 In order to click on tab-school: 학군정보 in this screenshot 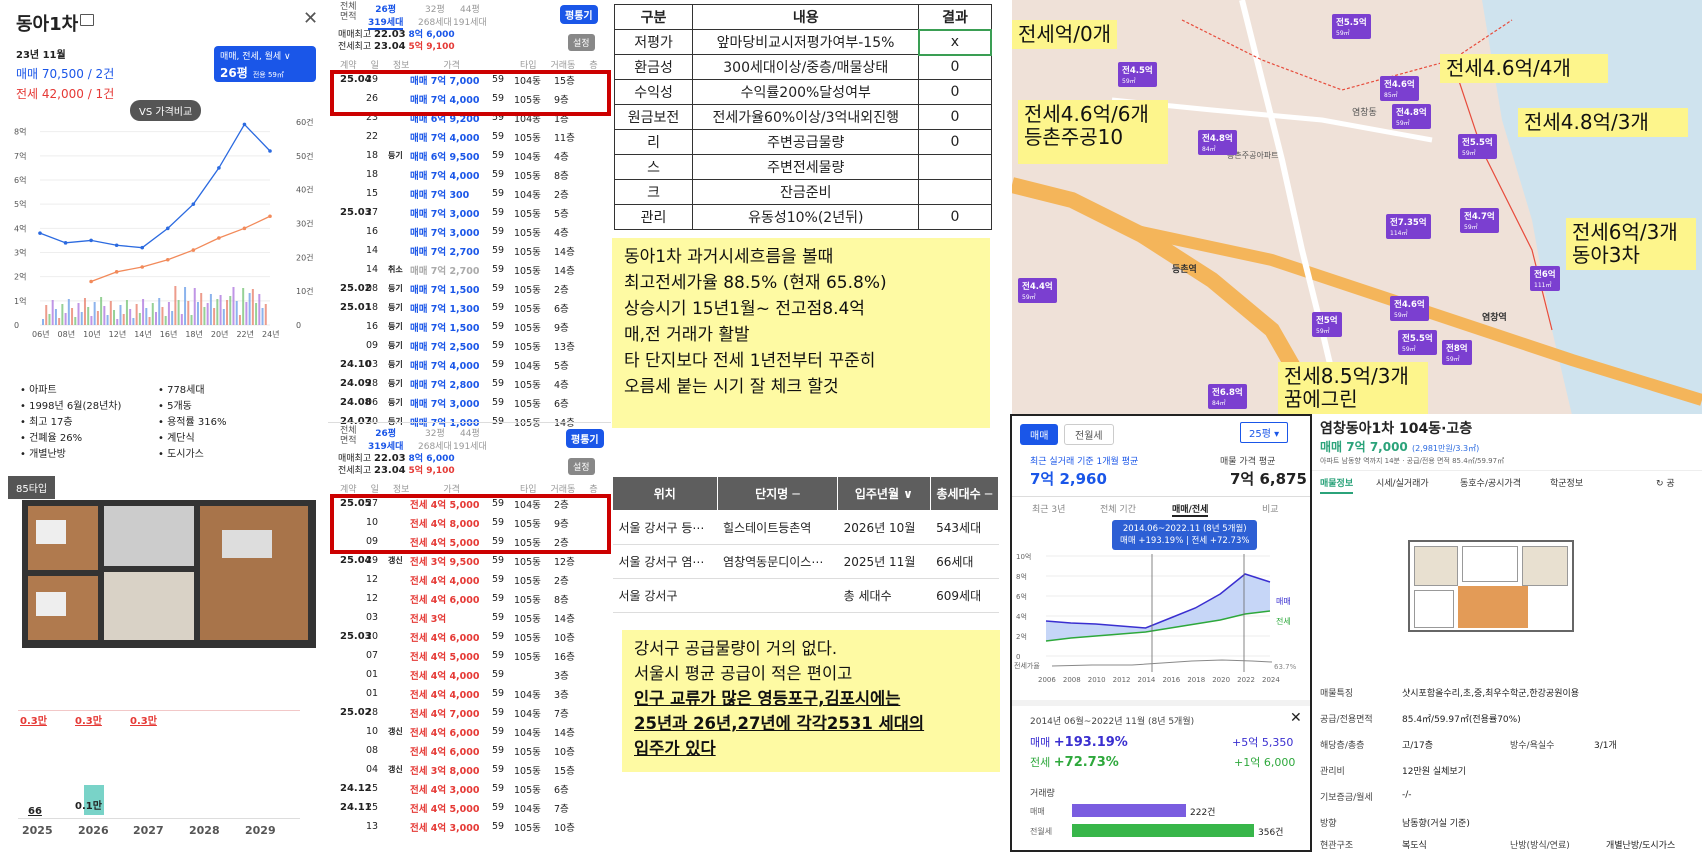, I will do `click(1566, 482)`.